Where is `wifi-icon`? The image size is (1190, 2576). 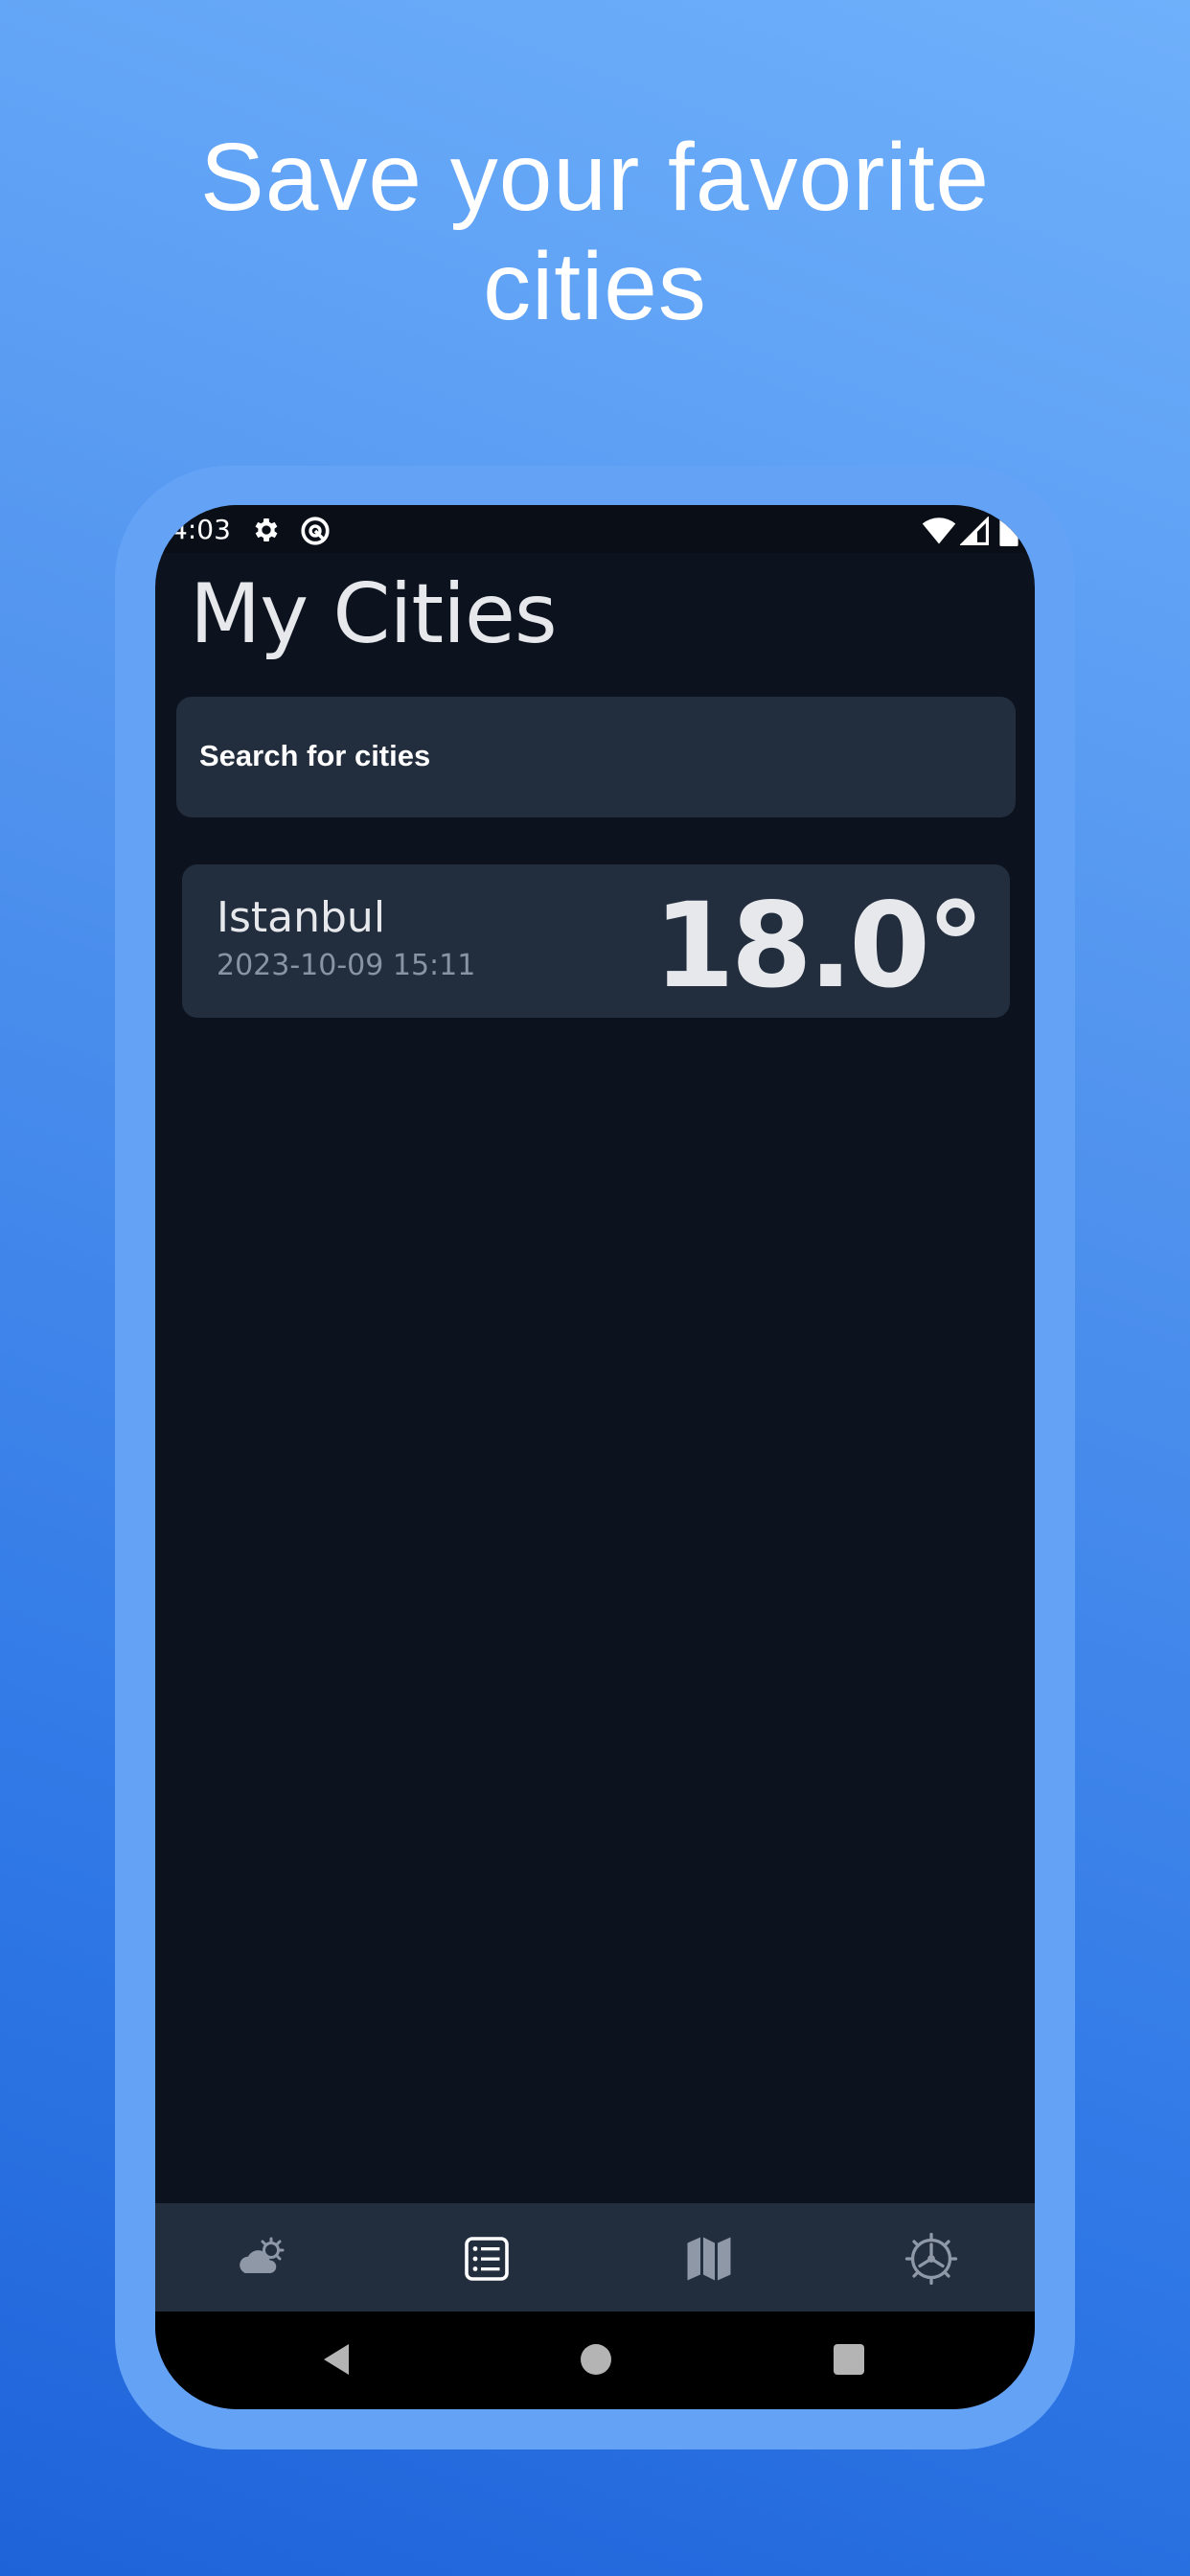 wifi-icon is located at coordinates (939, 533).